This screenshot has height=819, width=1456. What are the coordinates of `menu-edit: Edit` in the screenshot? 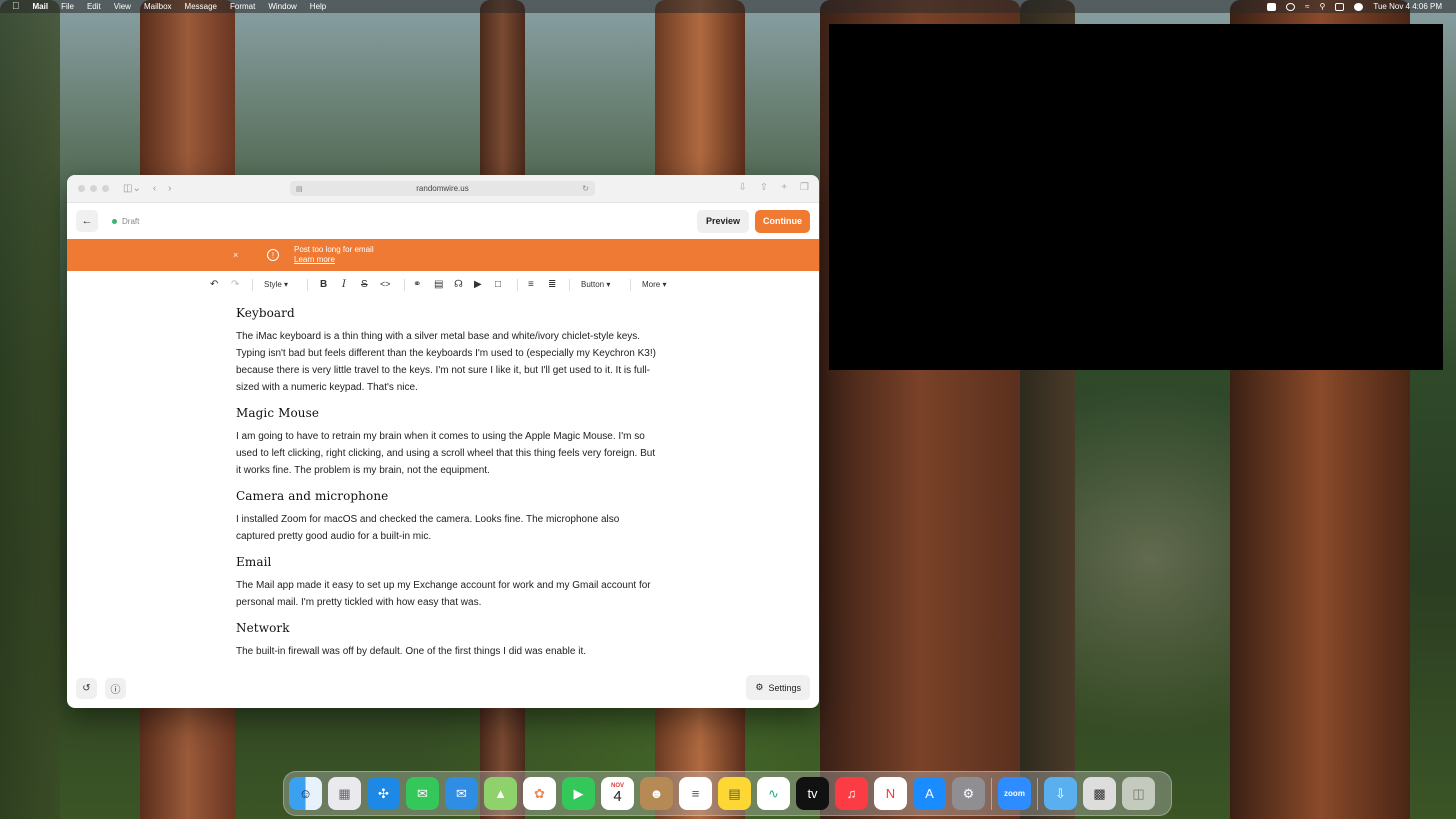 It's located at (94, 6).